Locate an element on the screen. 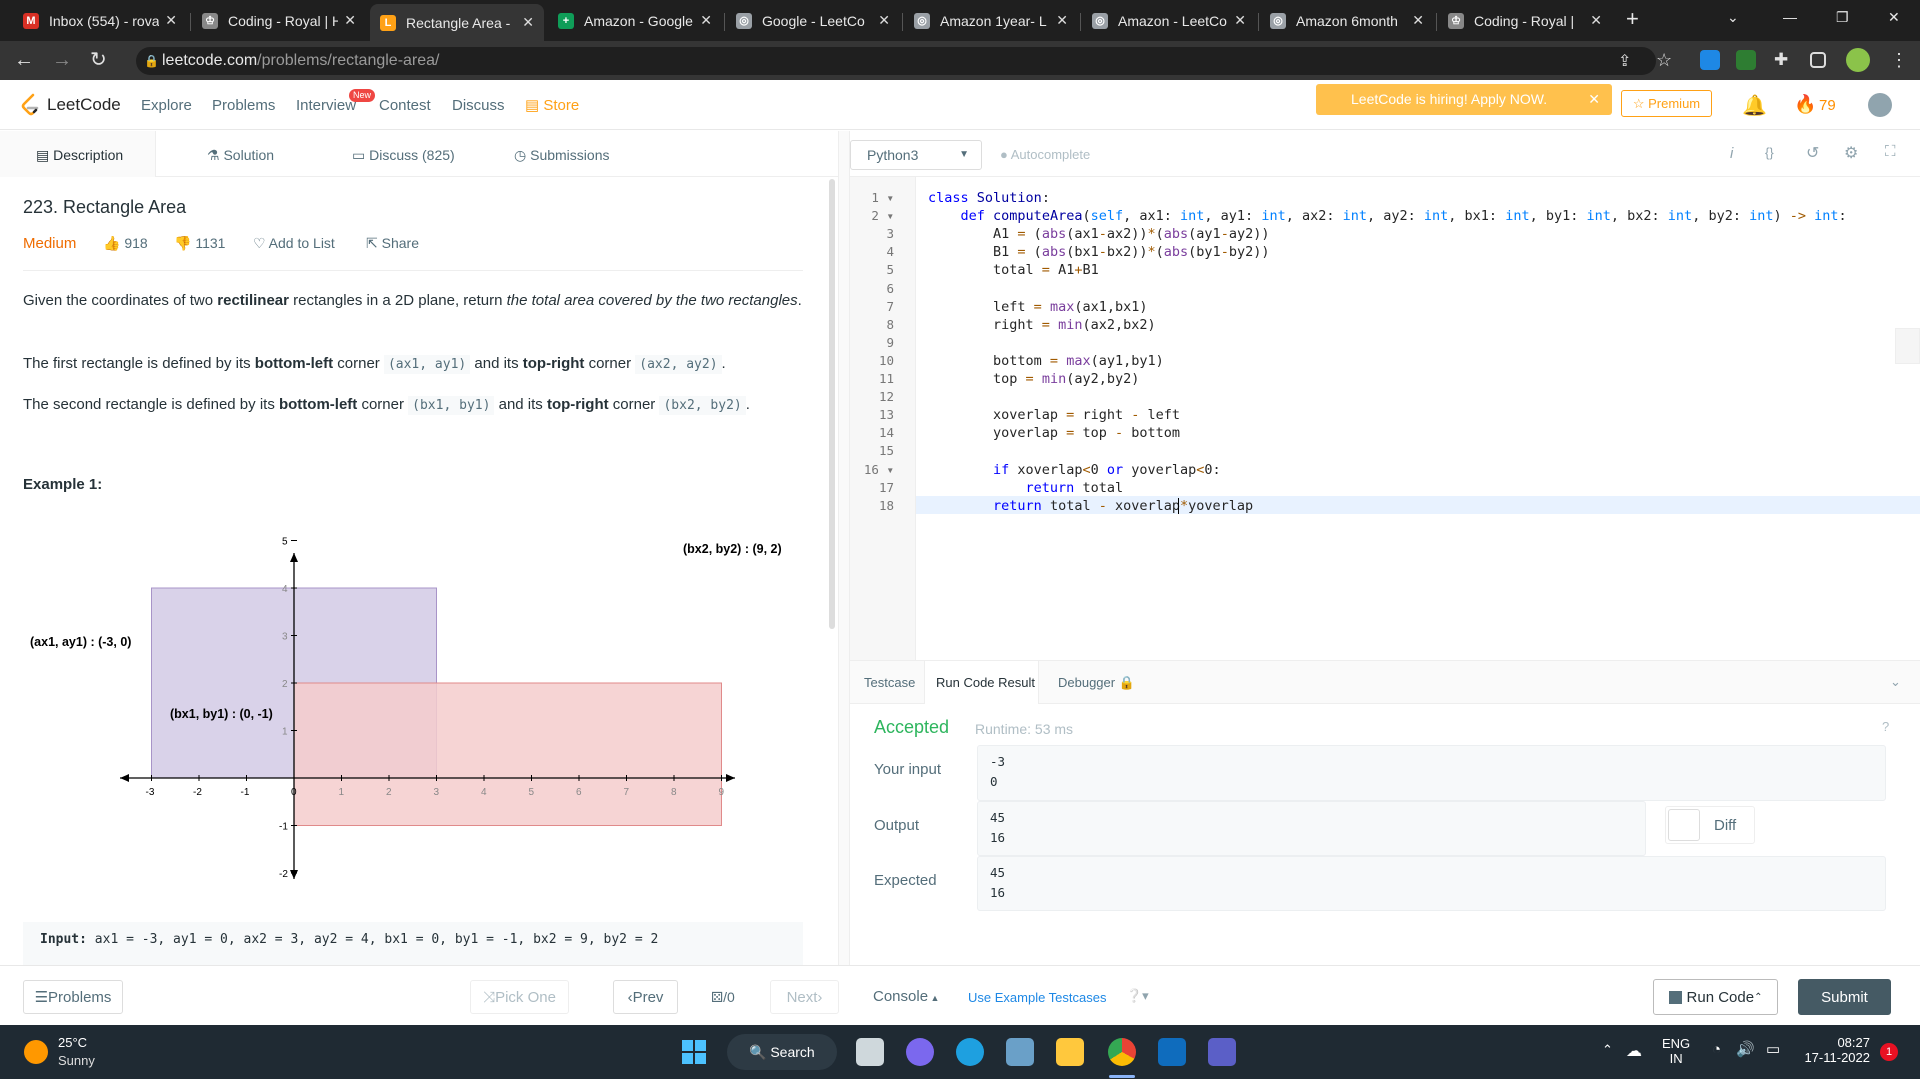  tab-solution: ⚗ Solution is located at coordinates (240, 155).